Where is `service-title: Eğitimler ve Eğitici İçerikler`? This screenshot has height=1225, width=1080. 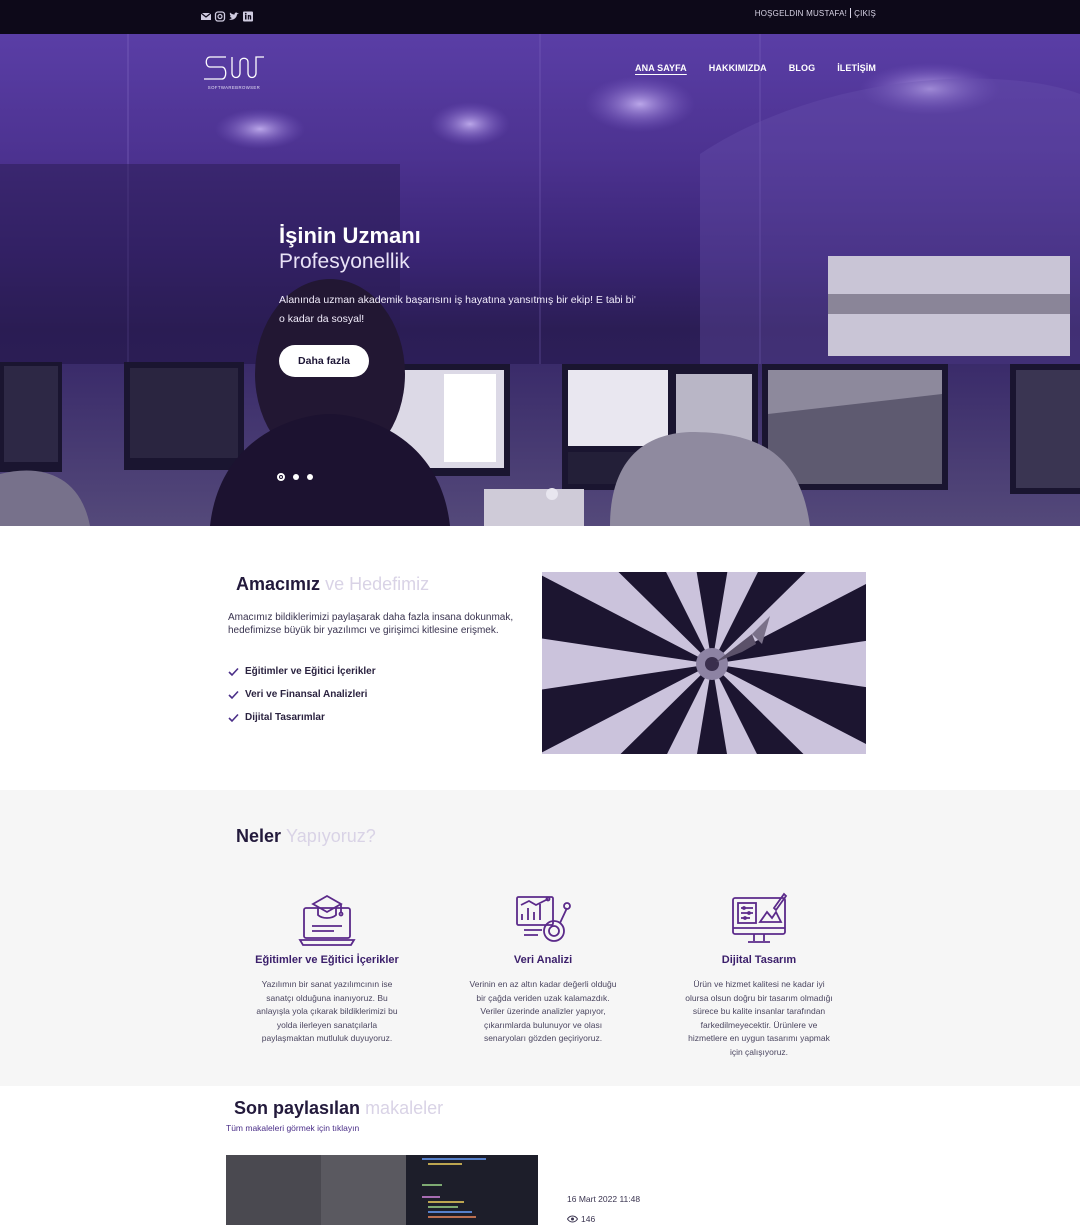 service-title: Eğitimler ve Eğitici İçerikler is located at coordinates (327, 960).